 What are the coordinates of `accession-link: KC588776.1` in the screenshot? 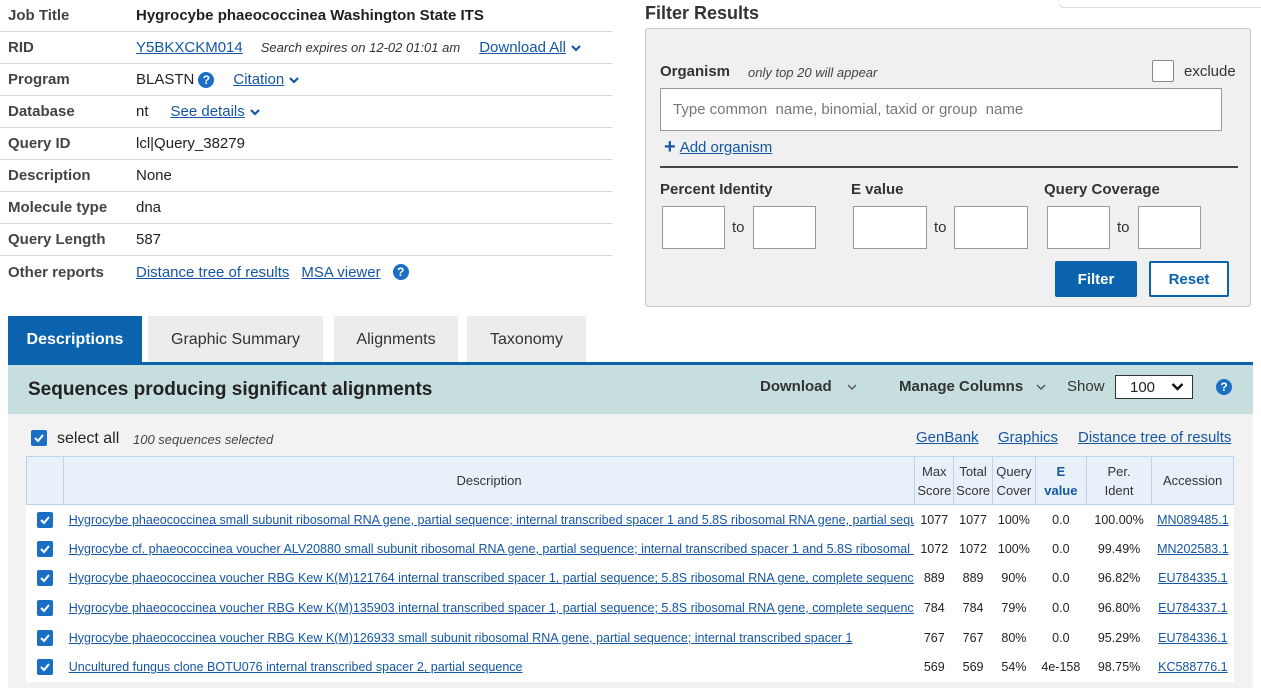 It's located at (1193, 667).